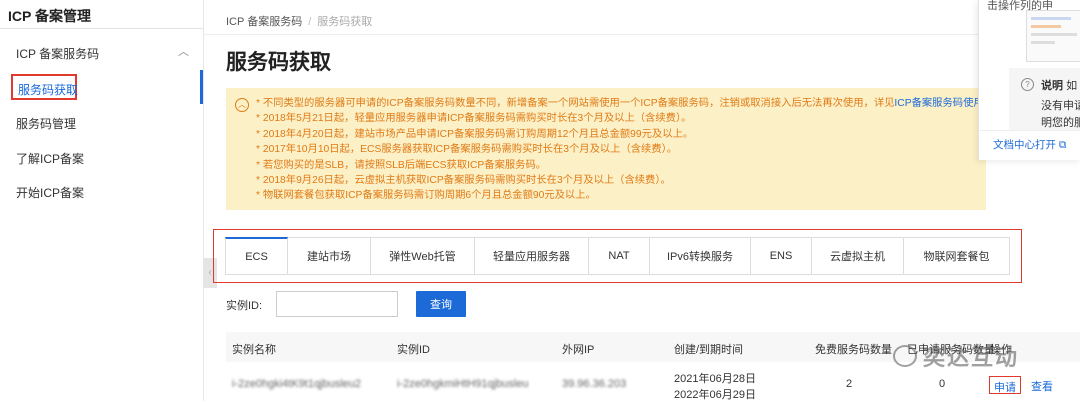  What do you see at coordinates (256, 256) in the screenshot?
I see `tab-ecs: ECS` at bounding box center [256, 256].